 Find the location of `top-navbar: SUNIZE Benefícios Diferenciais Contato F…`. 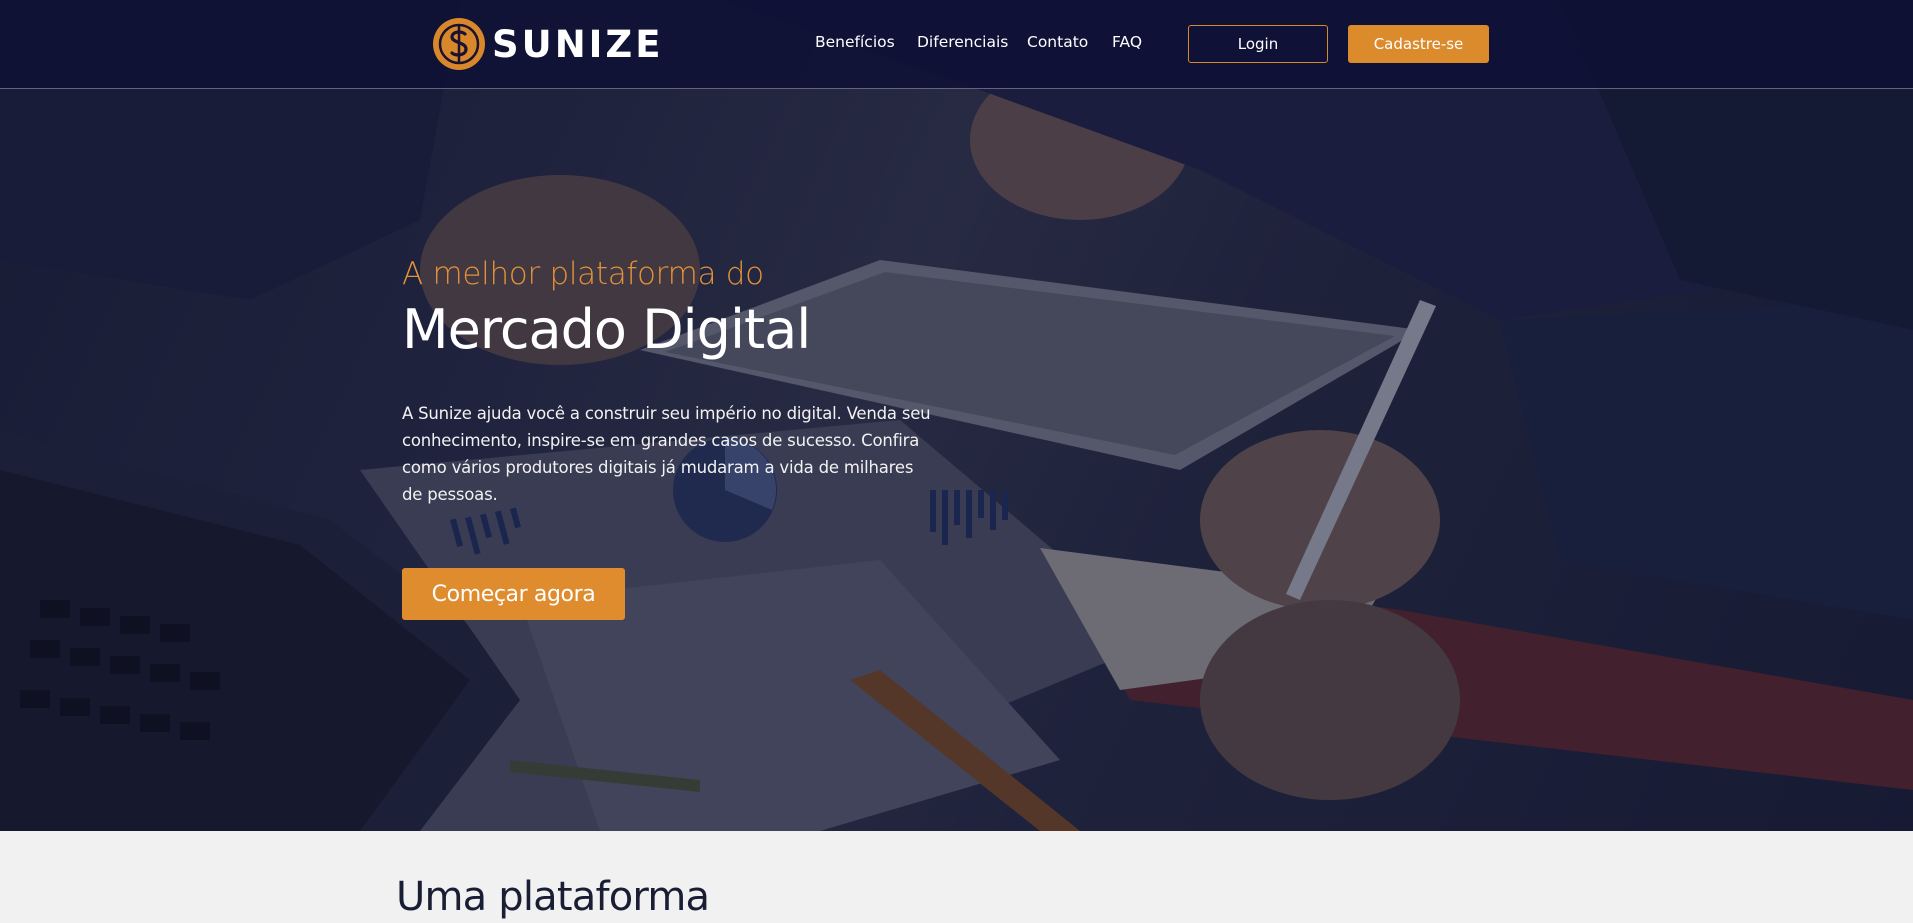

top-navbar: SUNIZE Benefícios Diferenciais Contato F… is located at coordinates (956, 44).